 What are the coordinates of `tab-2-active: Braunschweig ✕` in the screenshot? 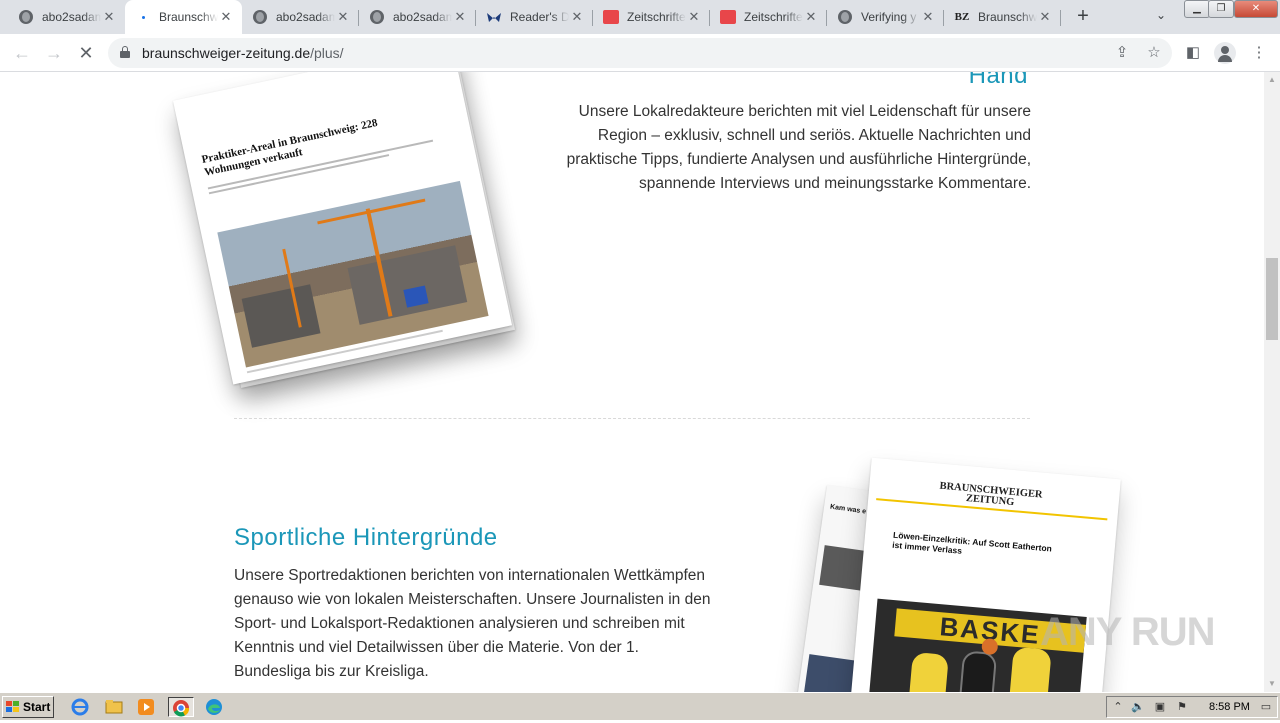 It's located at (183, 17).